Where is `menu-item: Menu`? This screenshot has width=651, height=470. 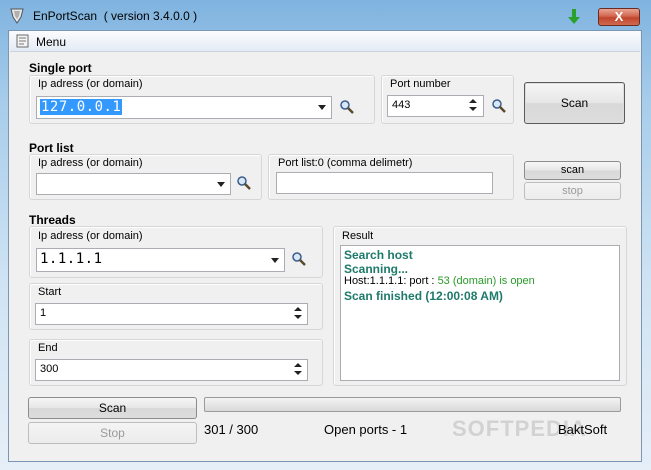
menu-item: Menu is located at coordinates (51, 42).